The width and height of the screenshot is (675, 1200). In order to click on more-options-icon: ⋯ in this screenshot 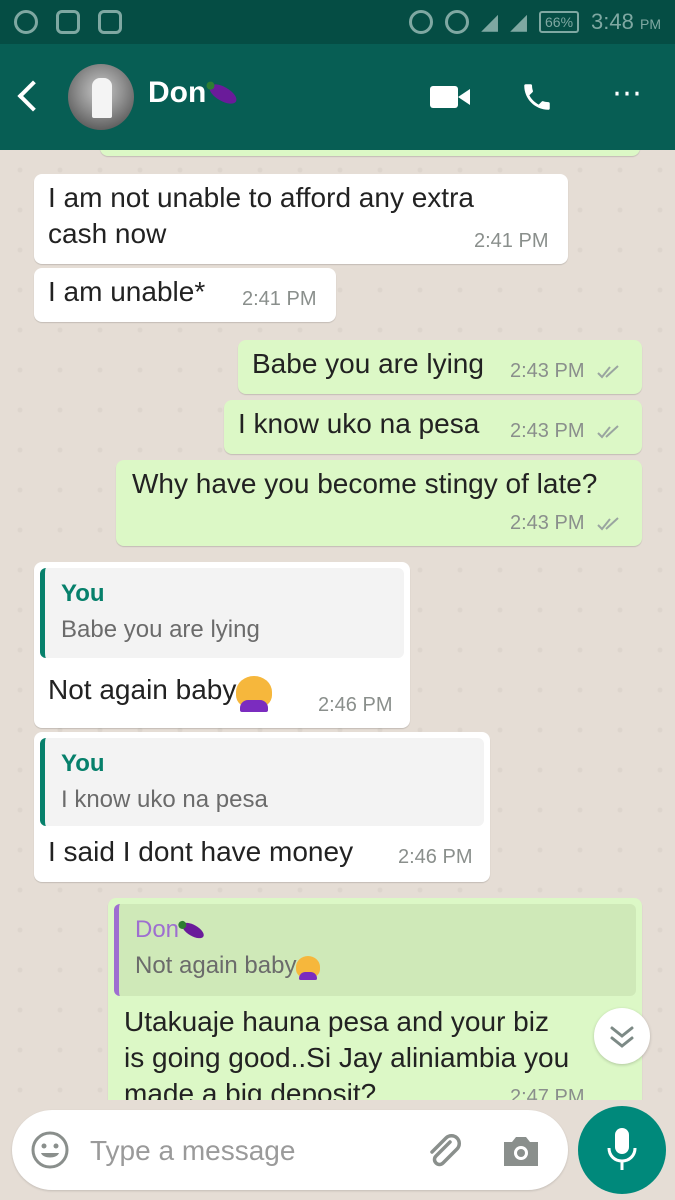, I will do `click(627, 94)`.